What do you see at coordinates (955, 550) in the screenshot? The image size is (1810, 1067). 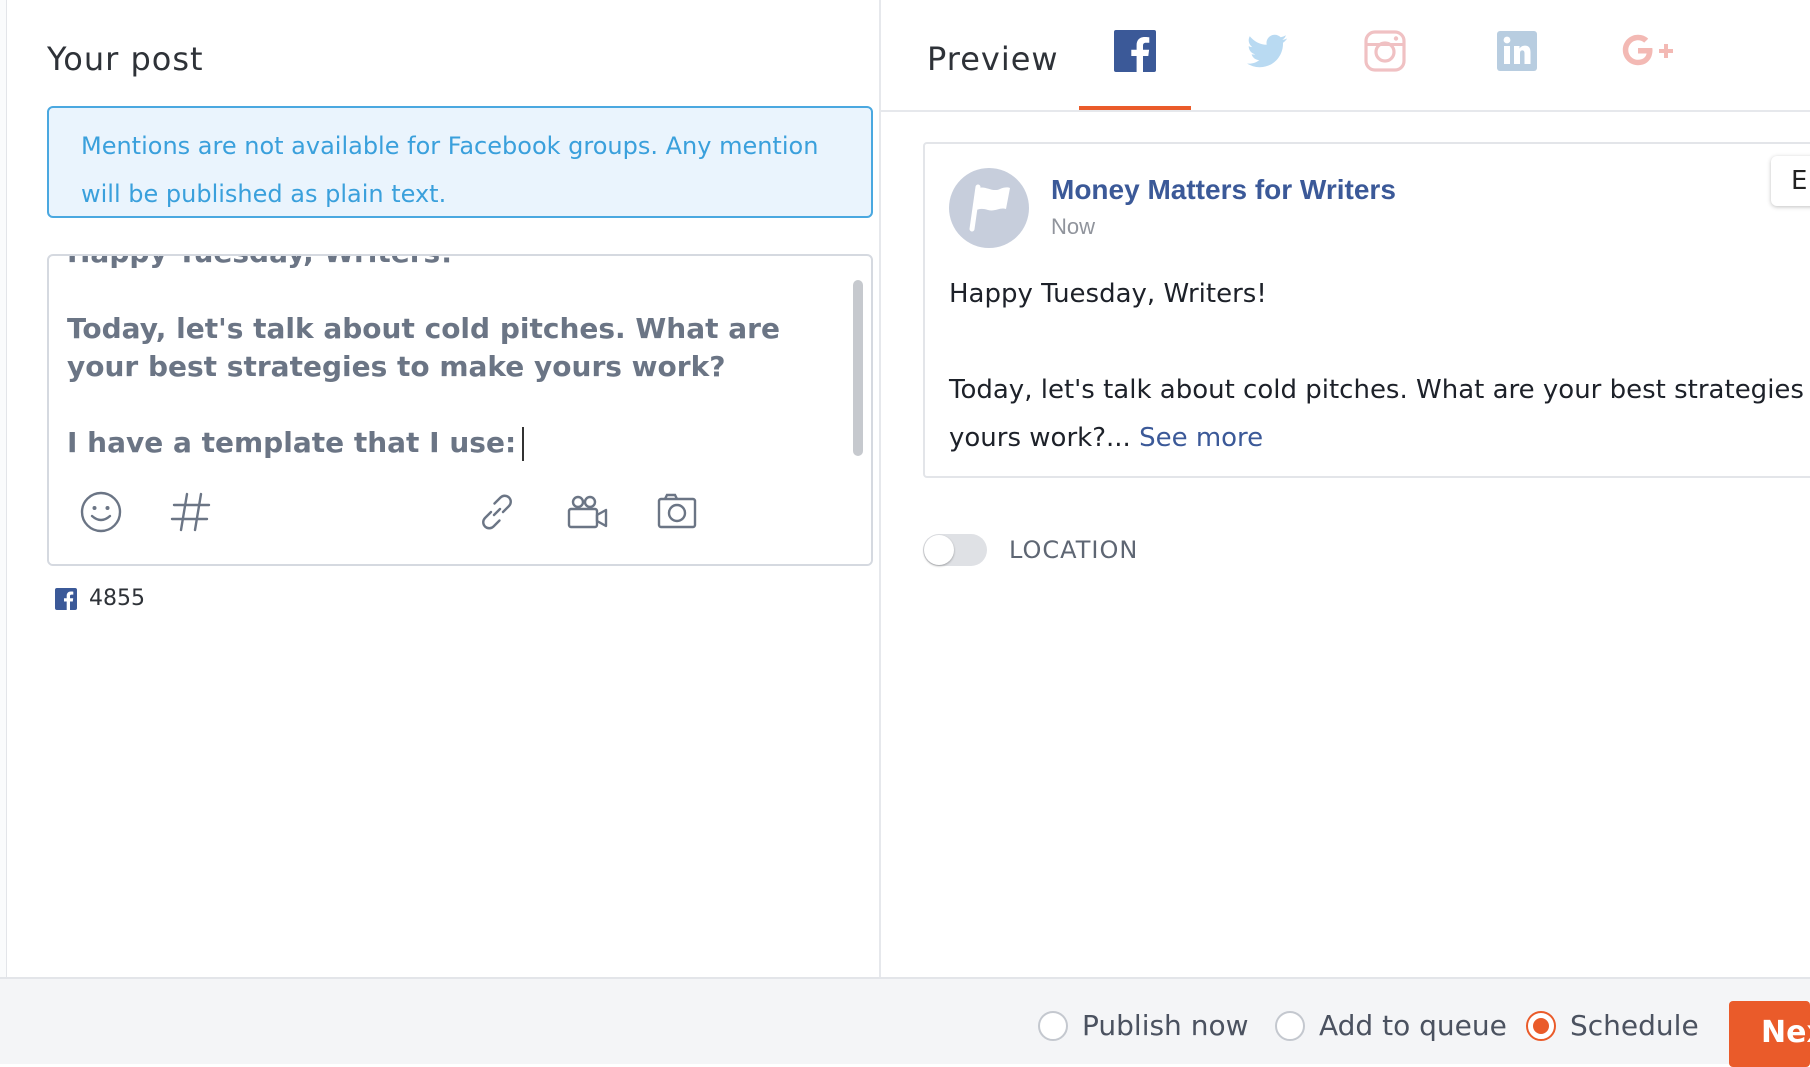 I see `location-toggle` at bounding box center [955, 550].